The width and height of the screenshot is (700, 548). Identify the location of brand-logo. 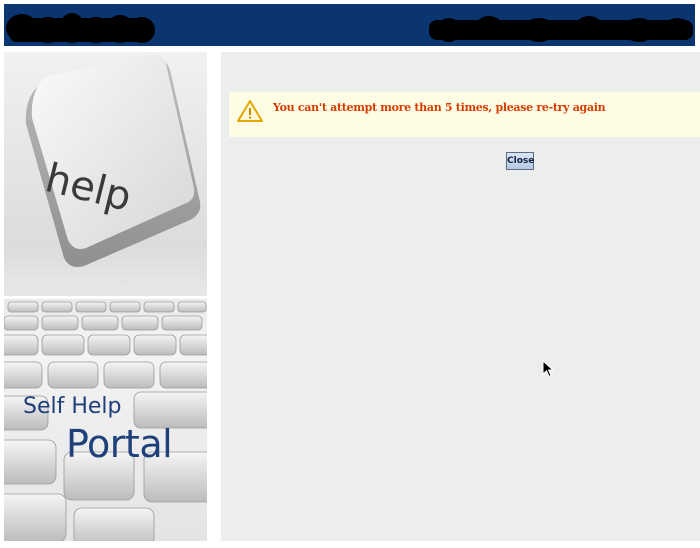
(80, 28).